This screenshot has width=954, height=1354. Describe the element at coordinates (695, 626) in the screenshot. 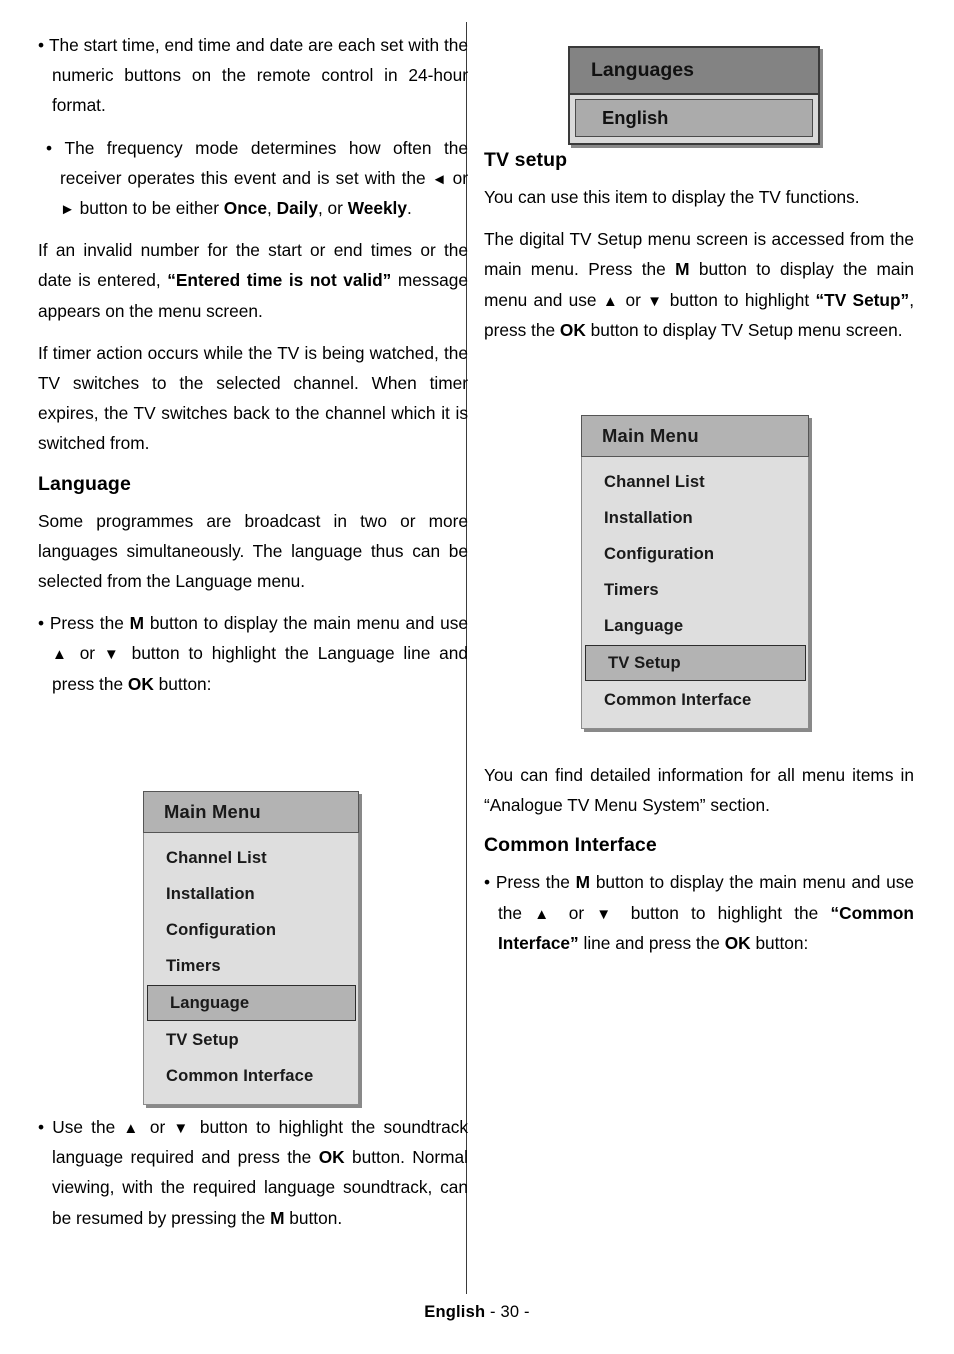

I see `osd-menu-item: Language` at that location.